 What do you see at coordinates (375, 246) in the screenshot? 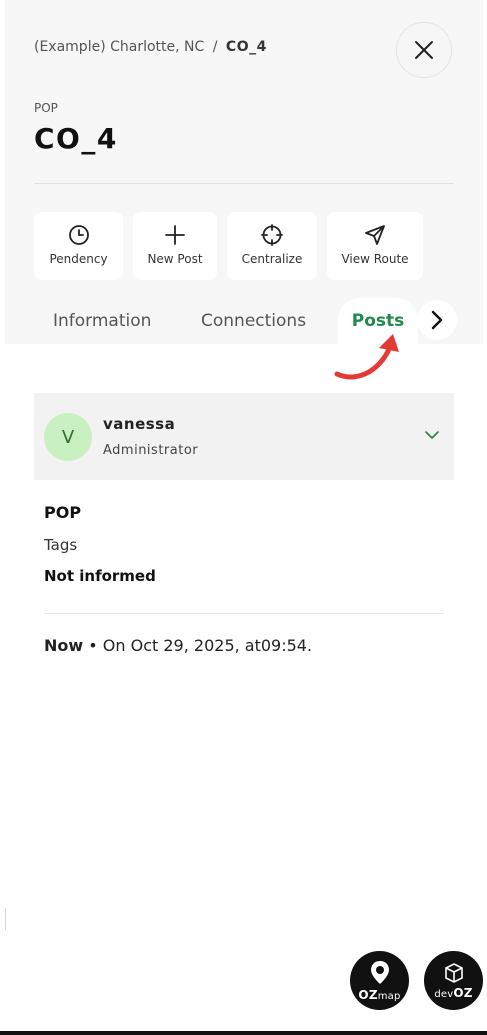
I see `view-route-button: View Route` at bounding box center [375, 246].